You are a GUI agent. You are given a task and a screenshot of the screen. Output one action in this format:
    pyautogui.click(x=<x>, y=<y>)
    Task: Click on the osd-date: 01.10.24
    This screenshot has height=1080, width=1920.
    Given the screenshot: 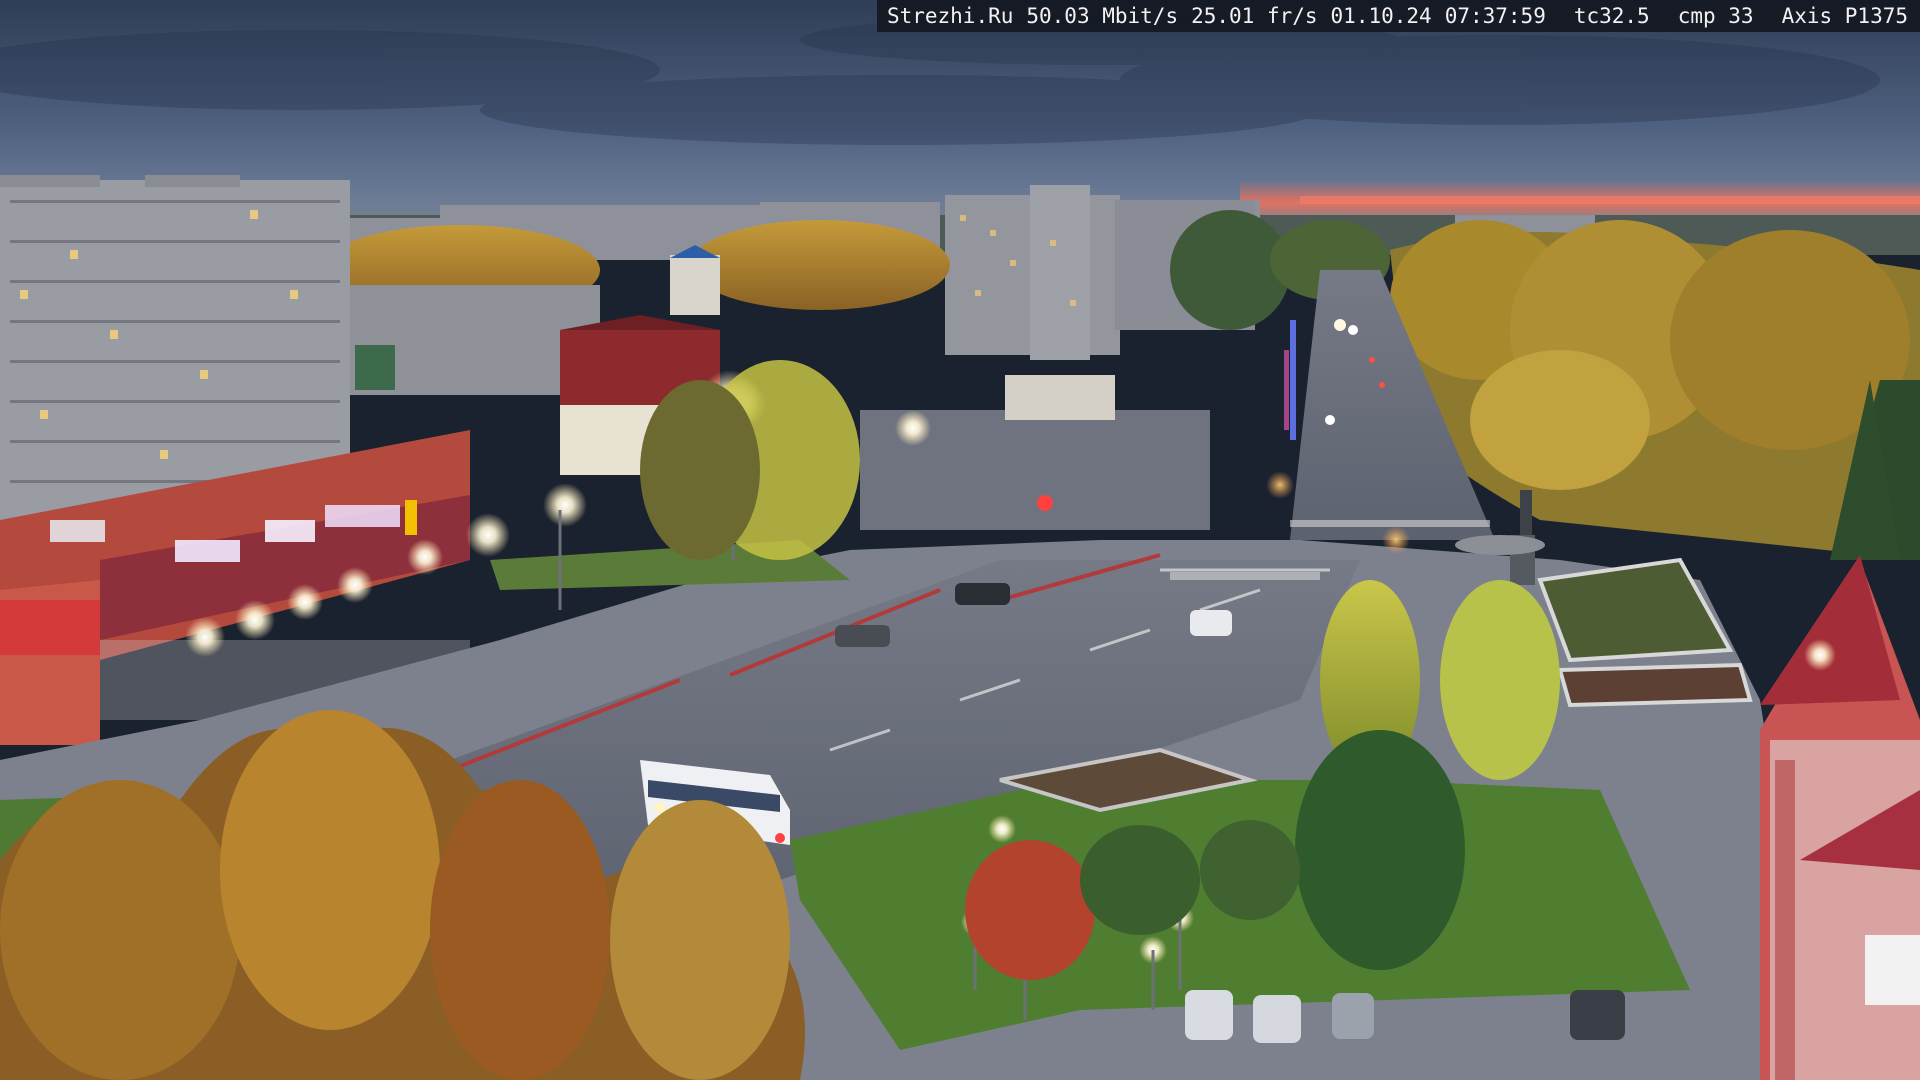 What is the action you would take?
    pyautogui.click(x=1381, y=16)
    